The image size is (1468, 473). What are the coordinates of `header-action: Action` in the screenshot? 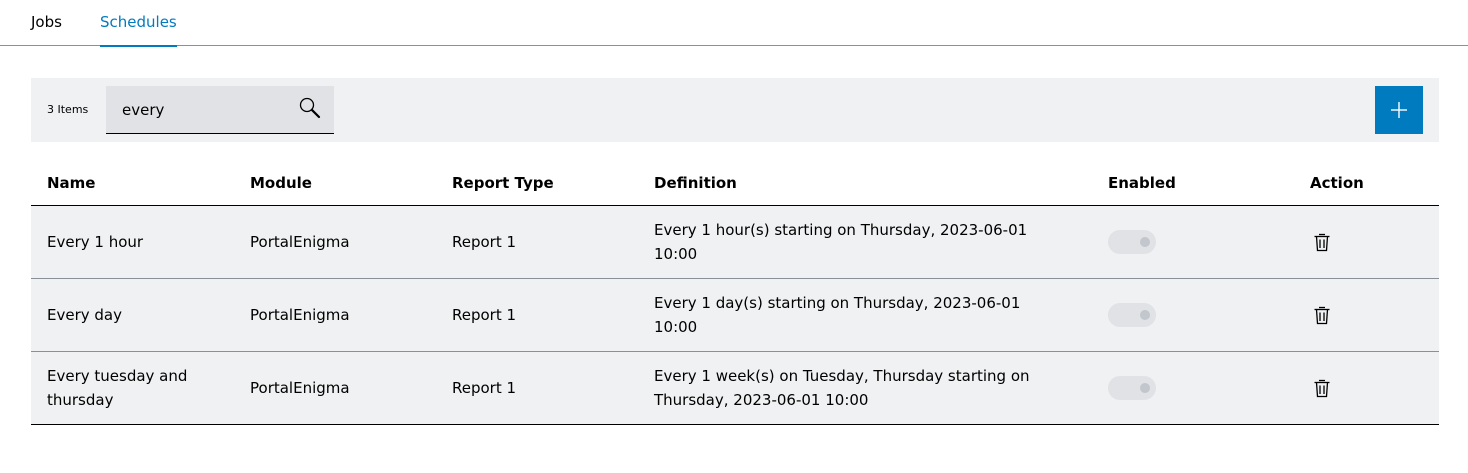 It's located at (1337, 183).